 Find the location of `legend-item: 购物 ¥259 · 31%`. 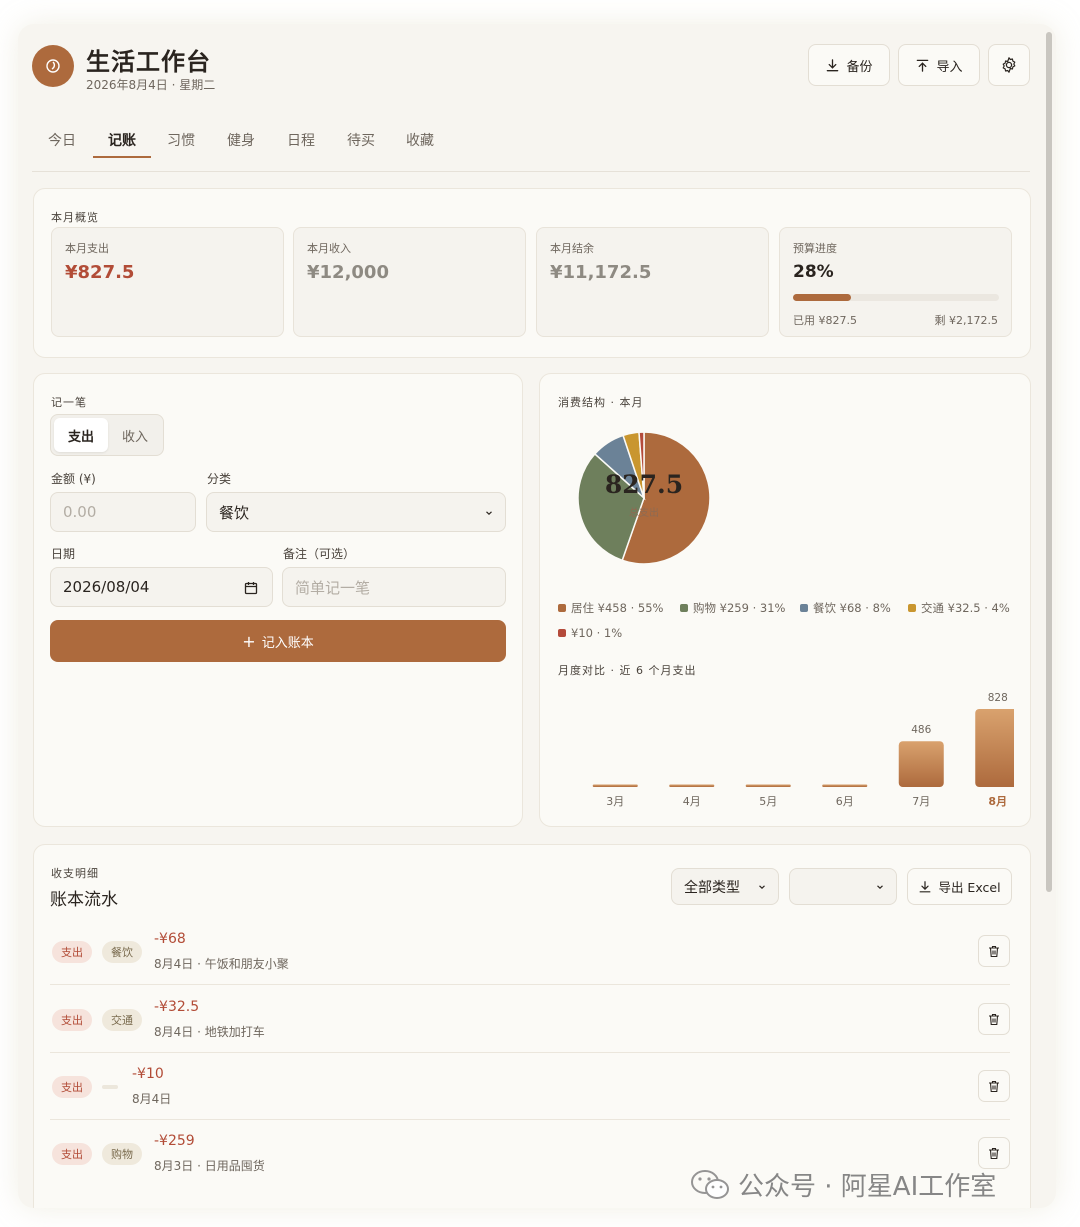

legend-item: 购物 ¥259 · 31% is located at coordinates (732, 608).